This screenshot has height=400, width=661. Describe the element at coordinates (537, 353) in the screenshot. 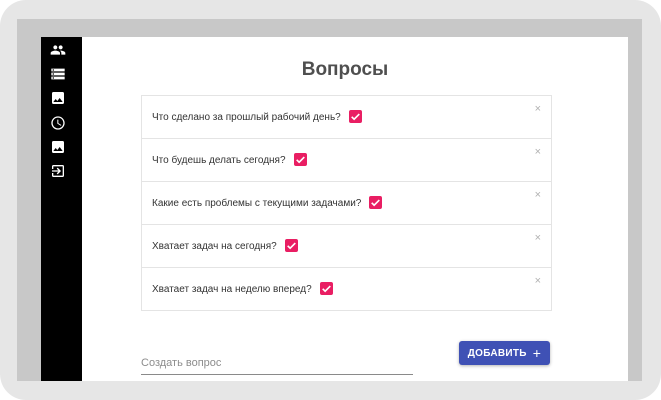

I see `plus-icon: +` at that location.